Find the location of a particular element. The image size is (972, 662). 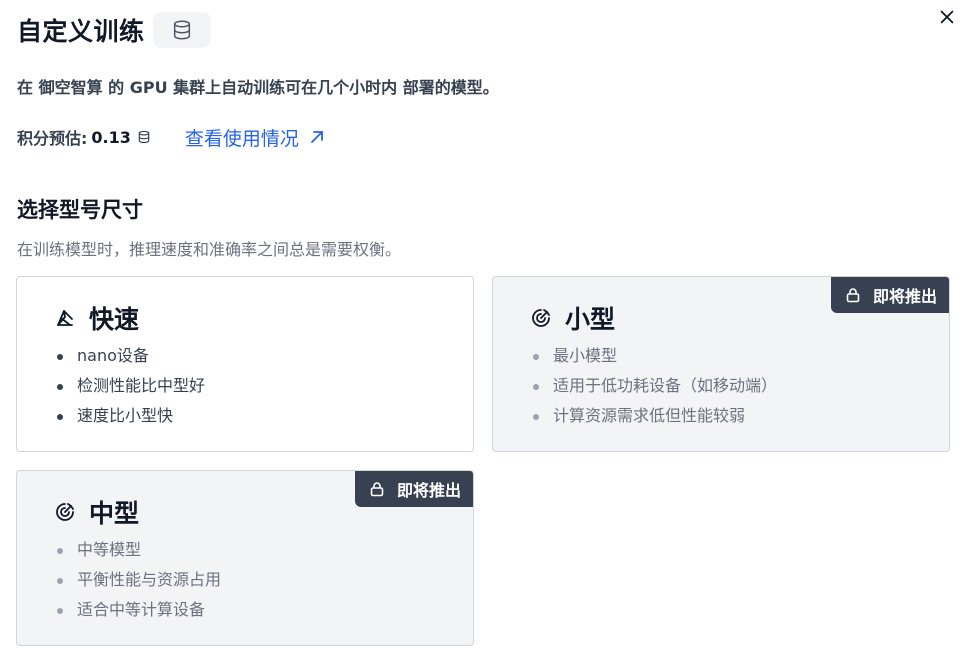

feature-item: 速度比小型快 is located at coordinates (130, 416).